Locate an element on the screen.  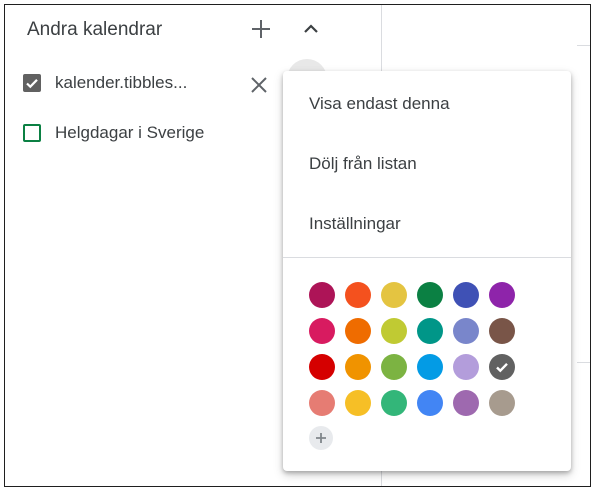
calendar-item-helgdagar: Helgdagar i Sverige is located at coordinates (113, 133).